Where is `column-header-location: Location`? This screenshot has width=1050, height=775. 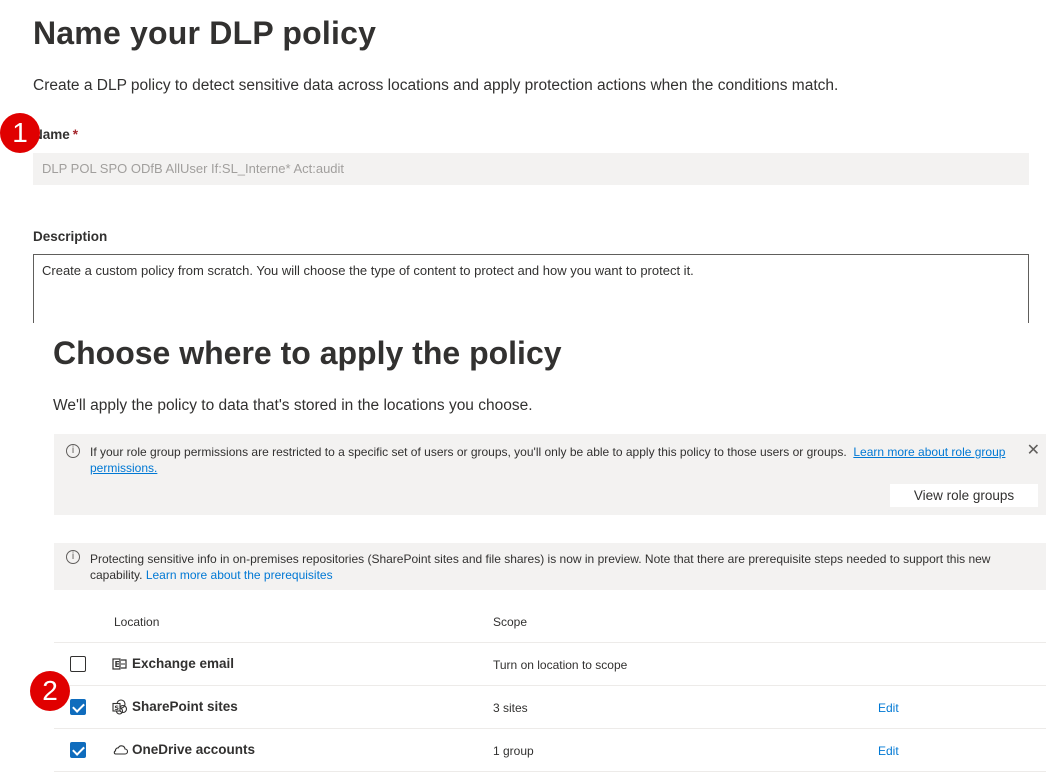
column-header-location: Location is located at coordinates (136, 622).